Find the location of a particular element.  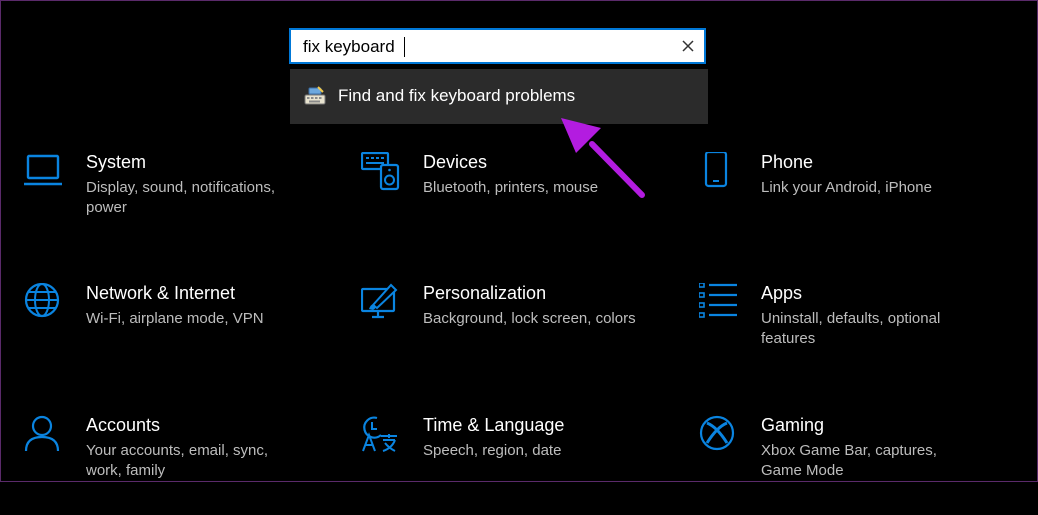

phone-icon is located at coordinates (716, 170).